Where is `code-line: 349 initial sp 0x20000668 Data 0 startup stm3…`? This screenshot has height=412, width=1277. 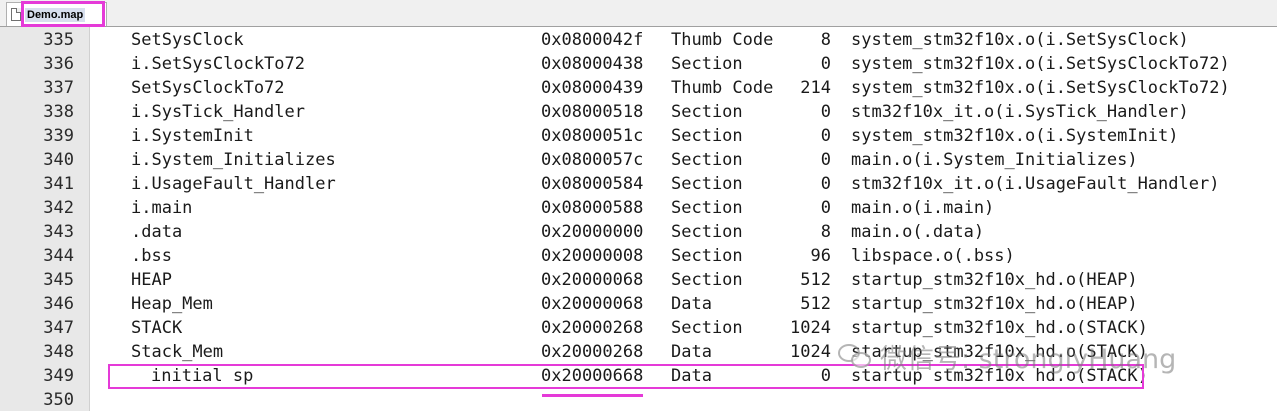 code-line: 349 initial sp 0x20000668 Data 0 startup stm3… is located at coordinates (638, 376).